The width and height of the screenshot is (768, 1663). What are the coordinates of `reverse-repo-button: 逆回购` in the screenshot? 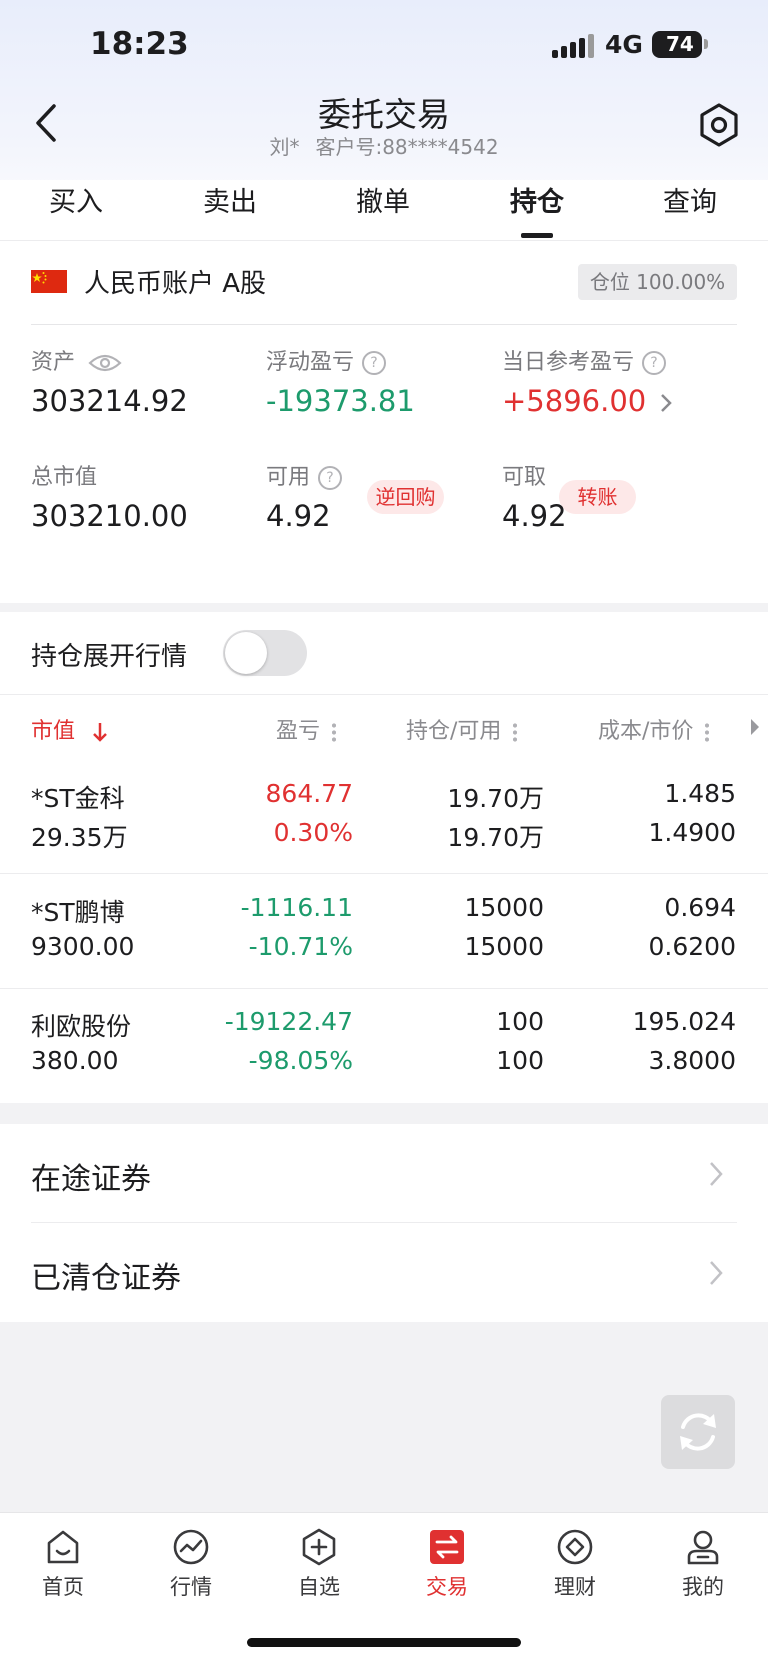 It's located at (405, 497).